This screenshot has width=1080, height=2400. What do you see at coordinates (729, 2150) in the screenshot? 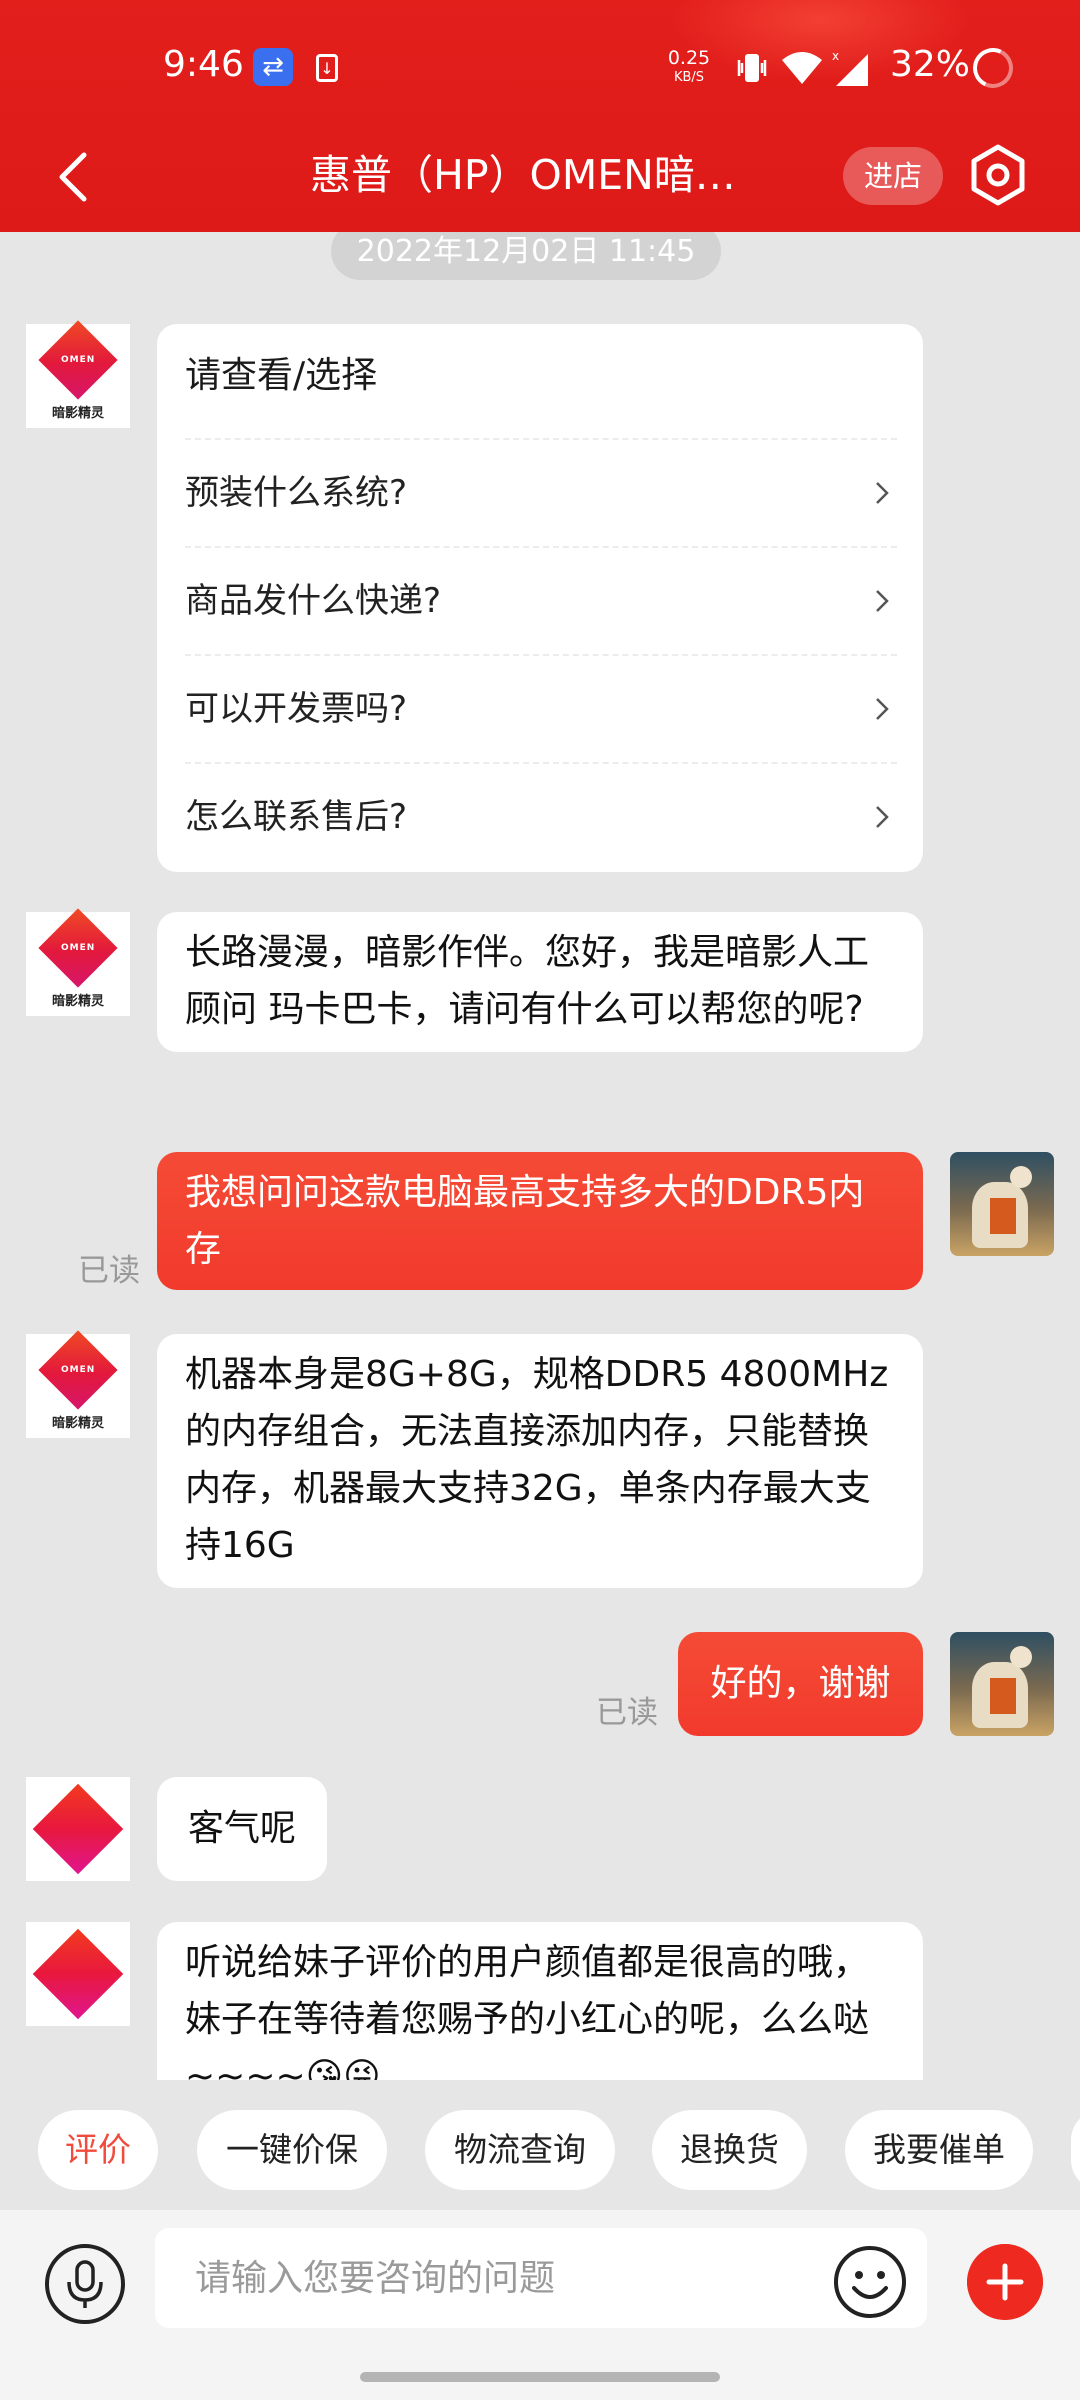
I see `quick-action-return: 退换货` at bounding box center [729, 2150].